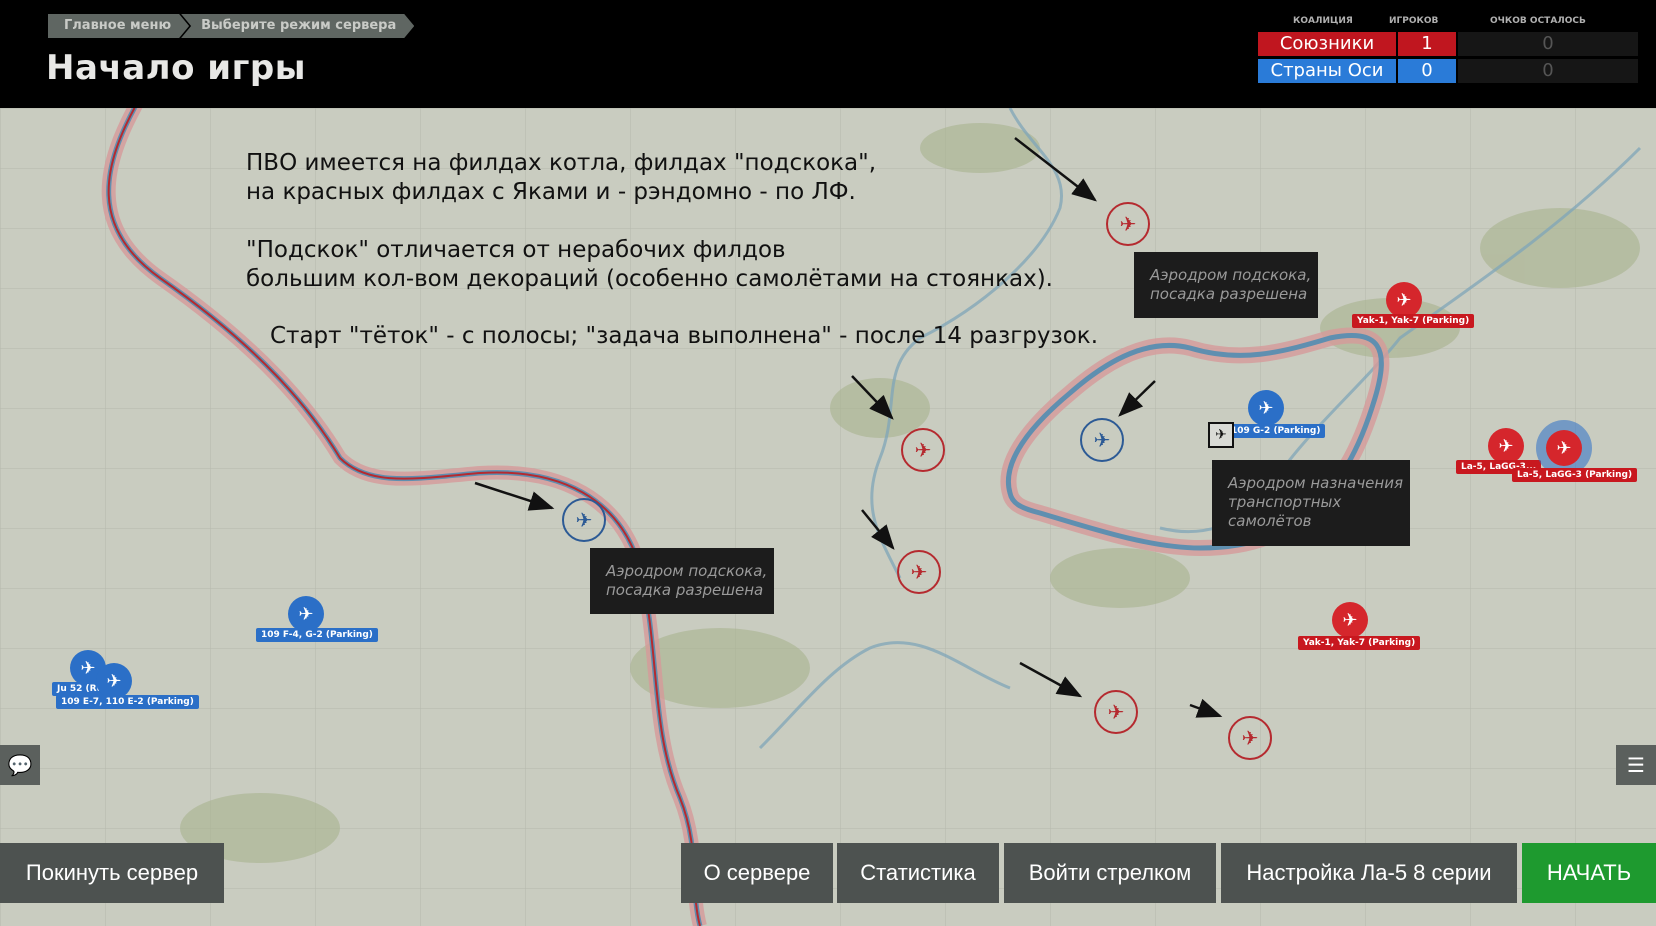 Image resolution: width=1656 pixels, height=926 pixels. What do you see at coordinates (1327, 44) in the screenshot?
I see `allies-name: Союзники` at bounding box center [1327, 44].